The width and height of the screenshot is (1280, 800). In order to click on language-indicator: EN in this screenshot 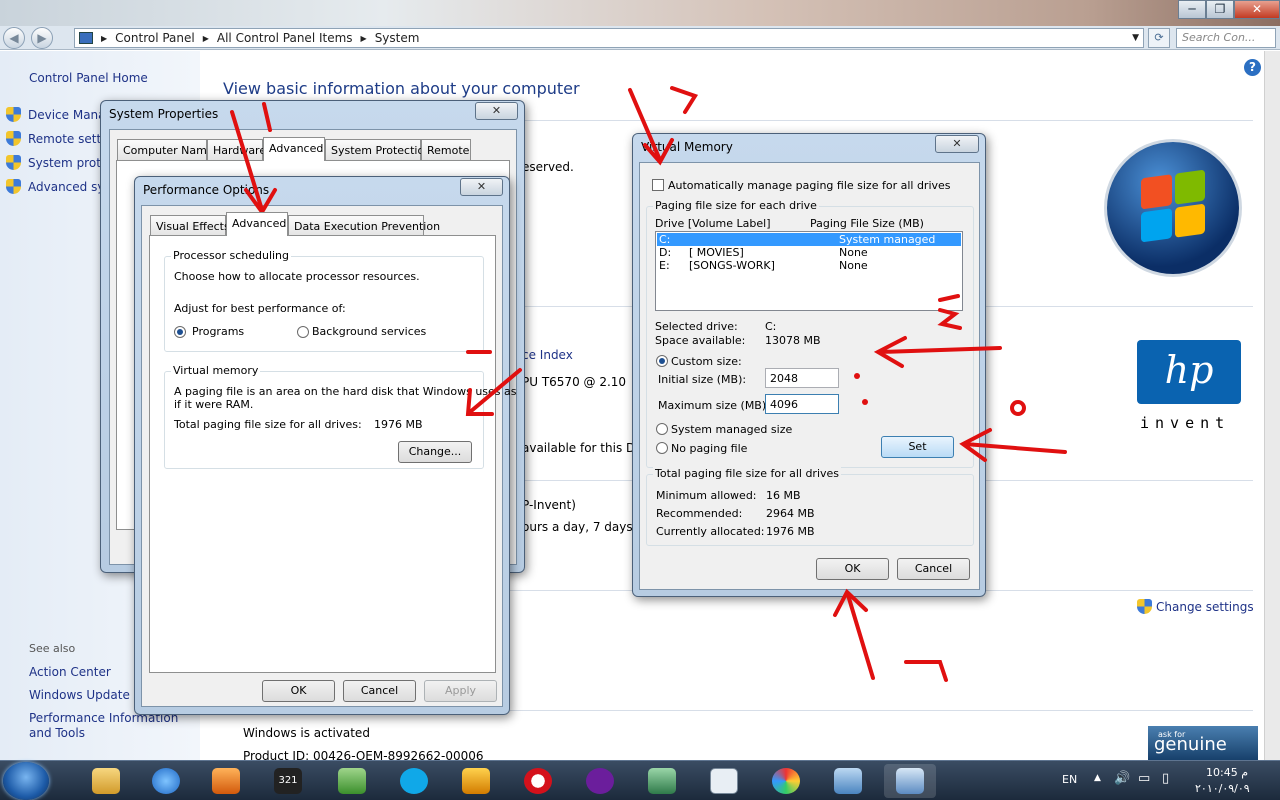, I will do `click(1069, 779)`.